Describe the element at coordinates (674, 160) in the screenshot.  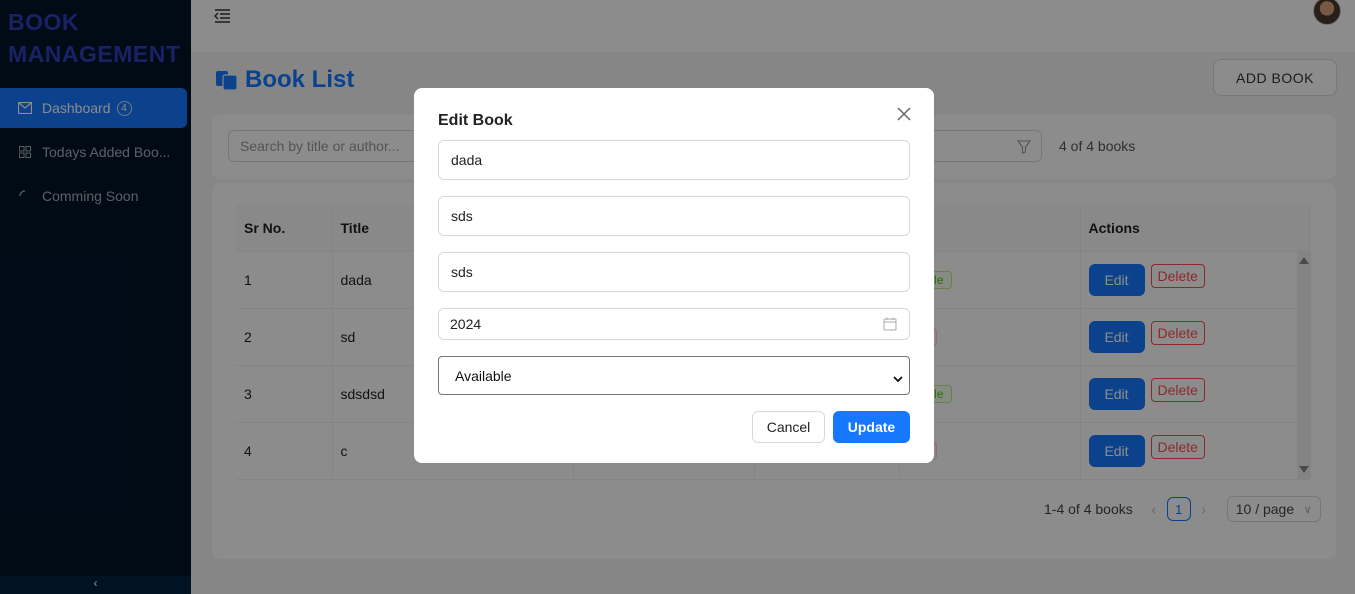
I see `title-field: dada` at that location.